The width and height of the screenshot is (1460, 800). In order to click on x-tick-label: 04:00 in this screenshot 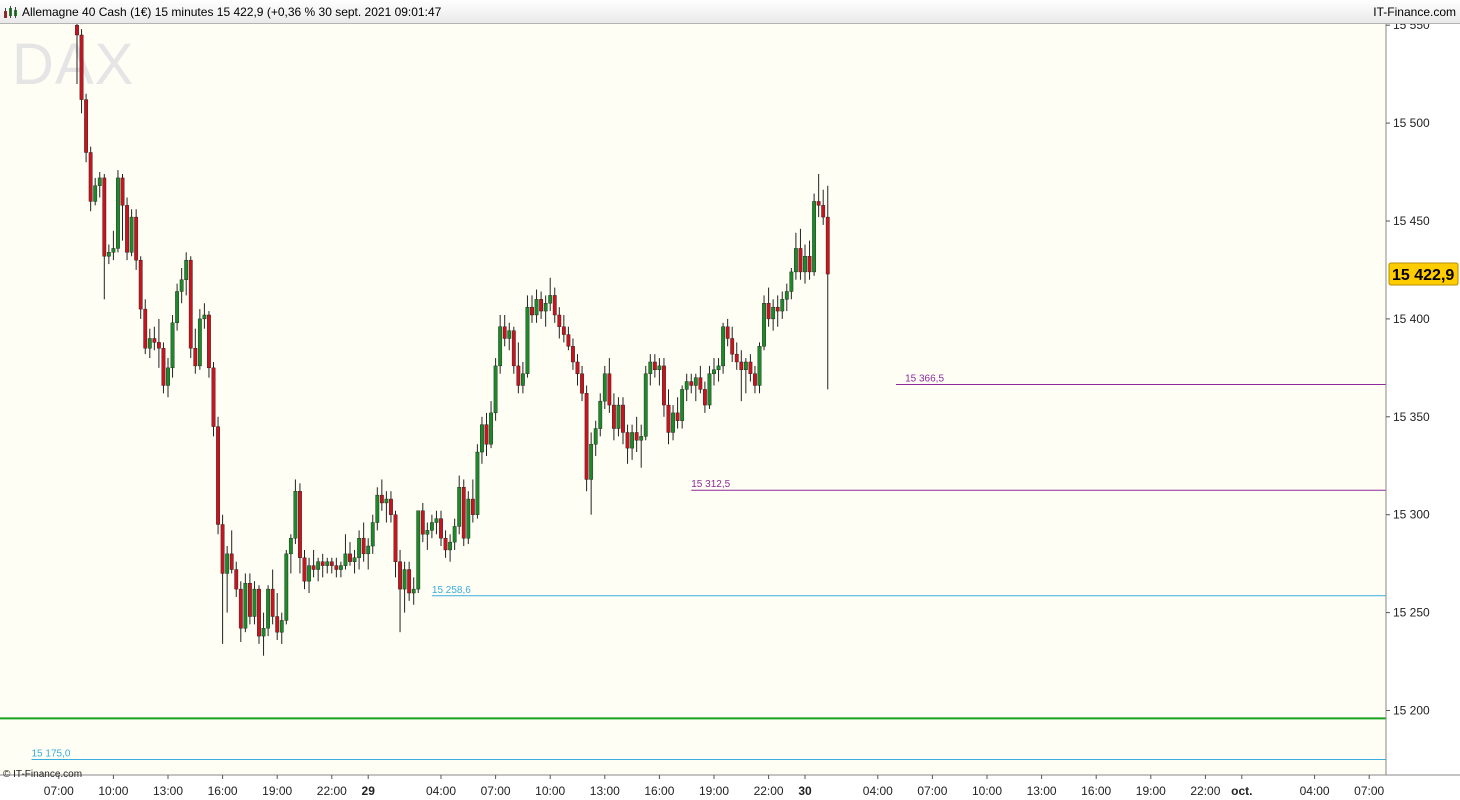, I will do `click(1315, 791)`.